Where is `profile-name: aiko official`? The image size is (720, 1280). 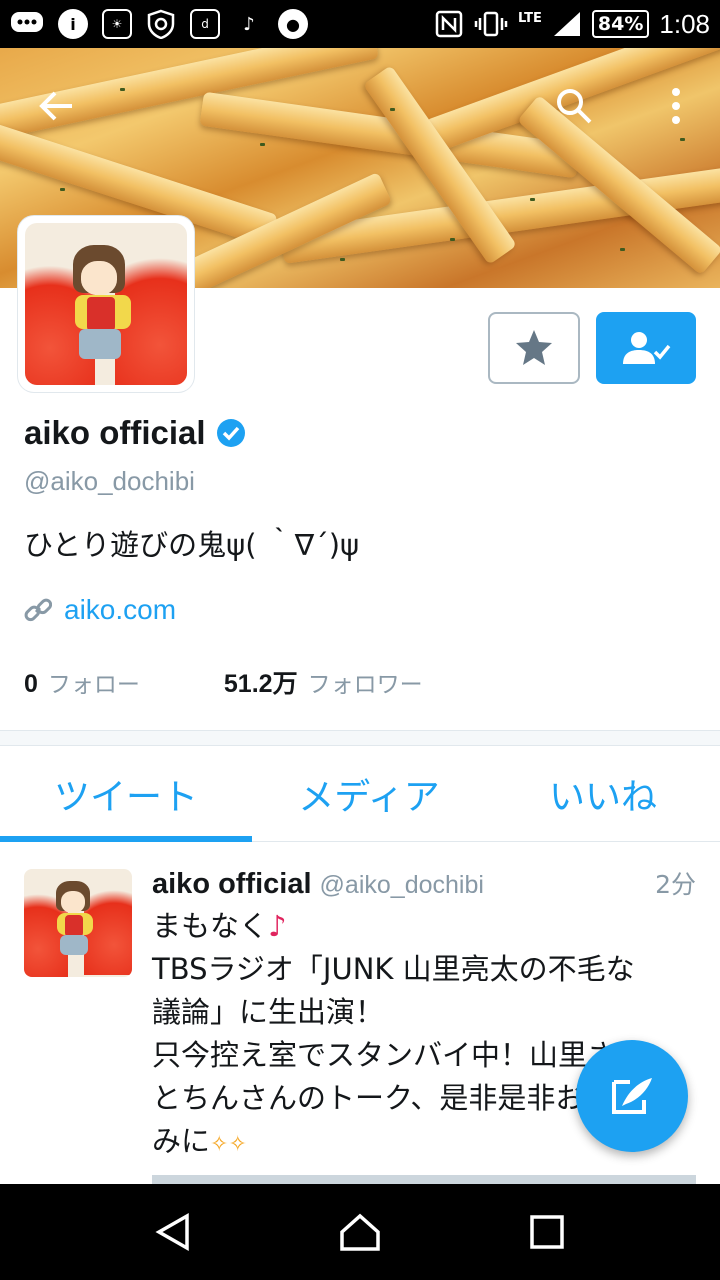 profile-name: aiko official is located at coordinates (115, 432).